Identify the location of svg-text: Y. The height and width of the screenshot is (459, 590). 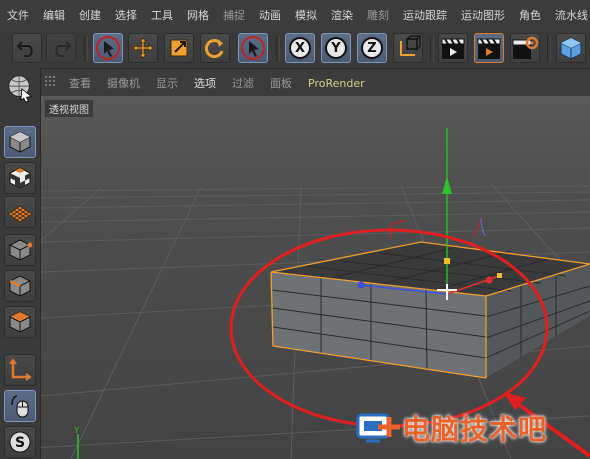
(76, 431).